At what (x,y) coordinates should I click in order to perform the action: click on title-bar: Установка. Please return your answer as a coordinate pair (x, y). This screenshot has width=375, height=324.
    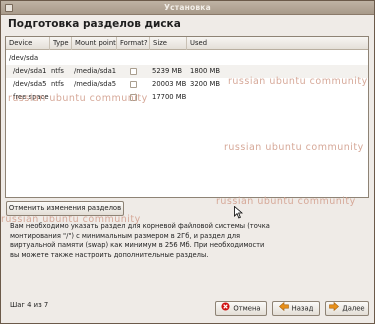
    Looking at the image, I should click on (187, 8).